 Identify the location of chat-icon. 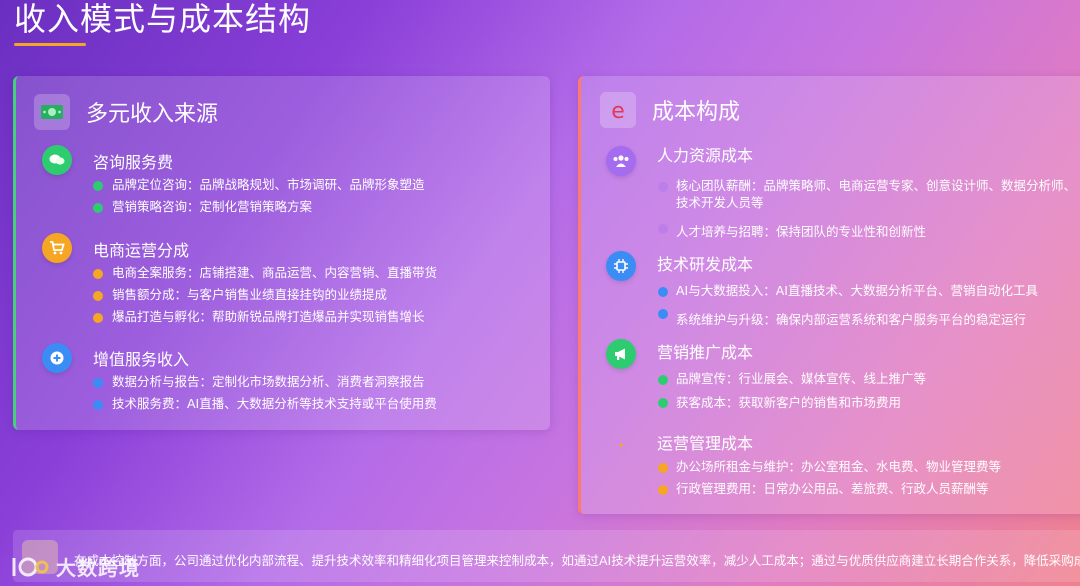
(57, 160).